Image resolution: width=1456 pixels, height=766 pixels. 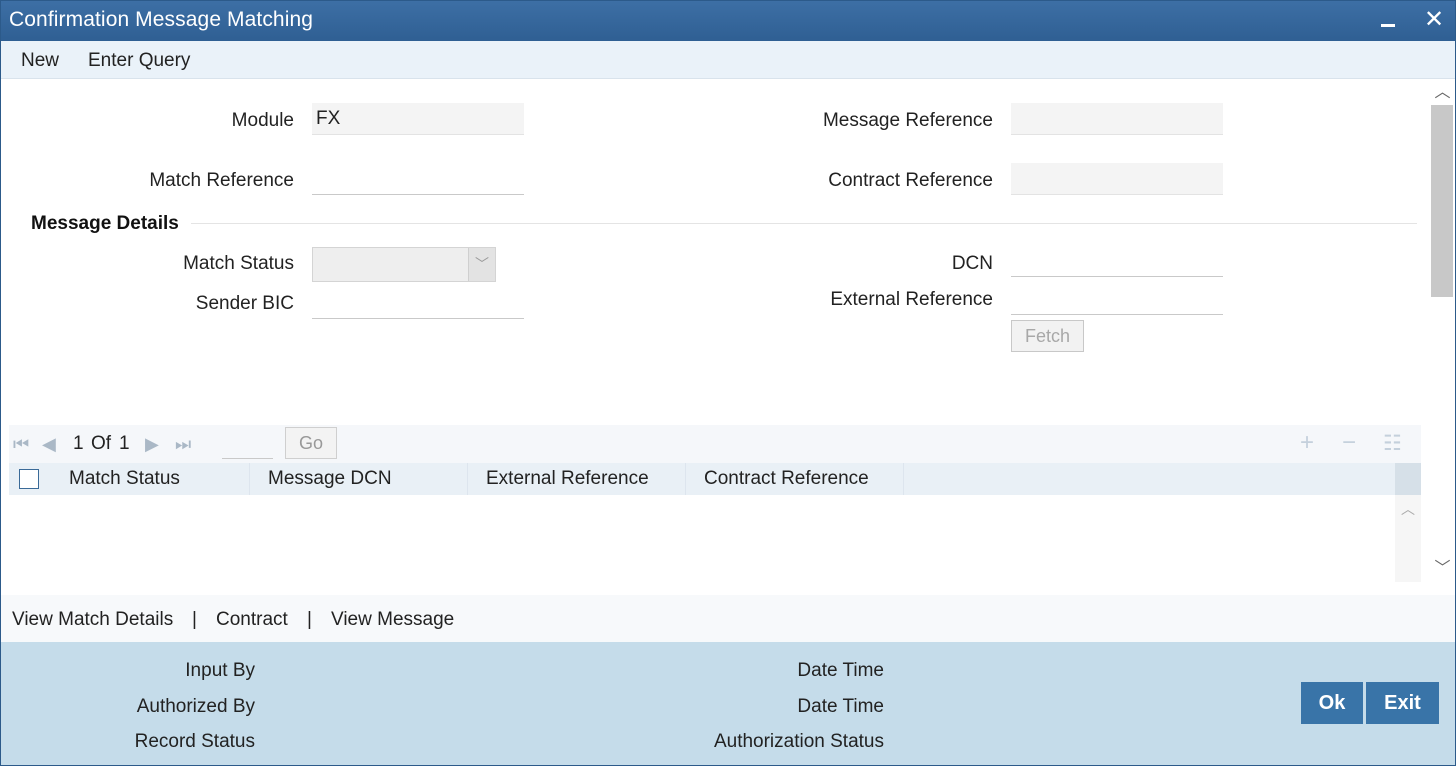 I want to click on authorized-by-label: Authorized By, so click(x=195, y=706).